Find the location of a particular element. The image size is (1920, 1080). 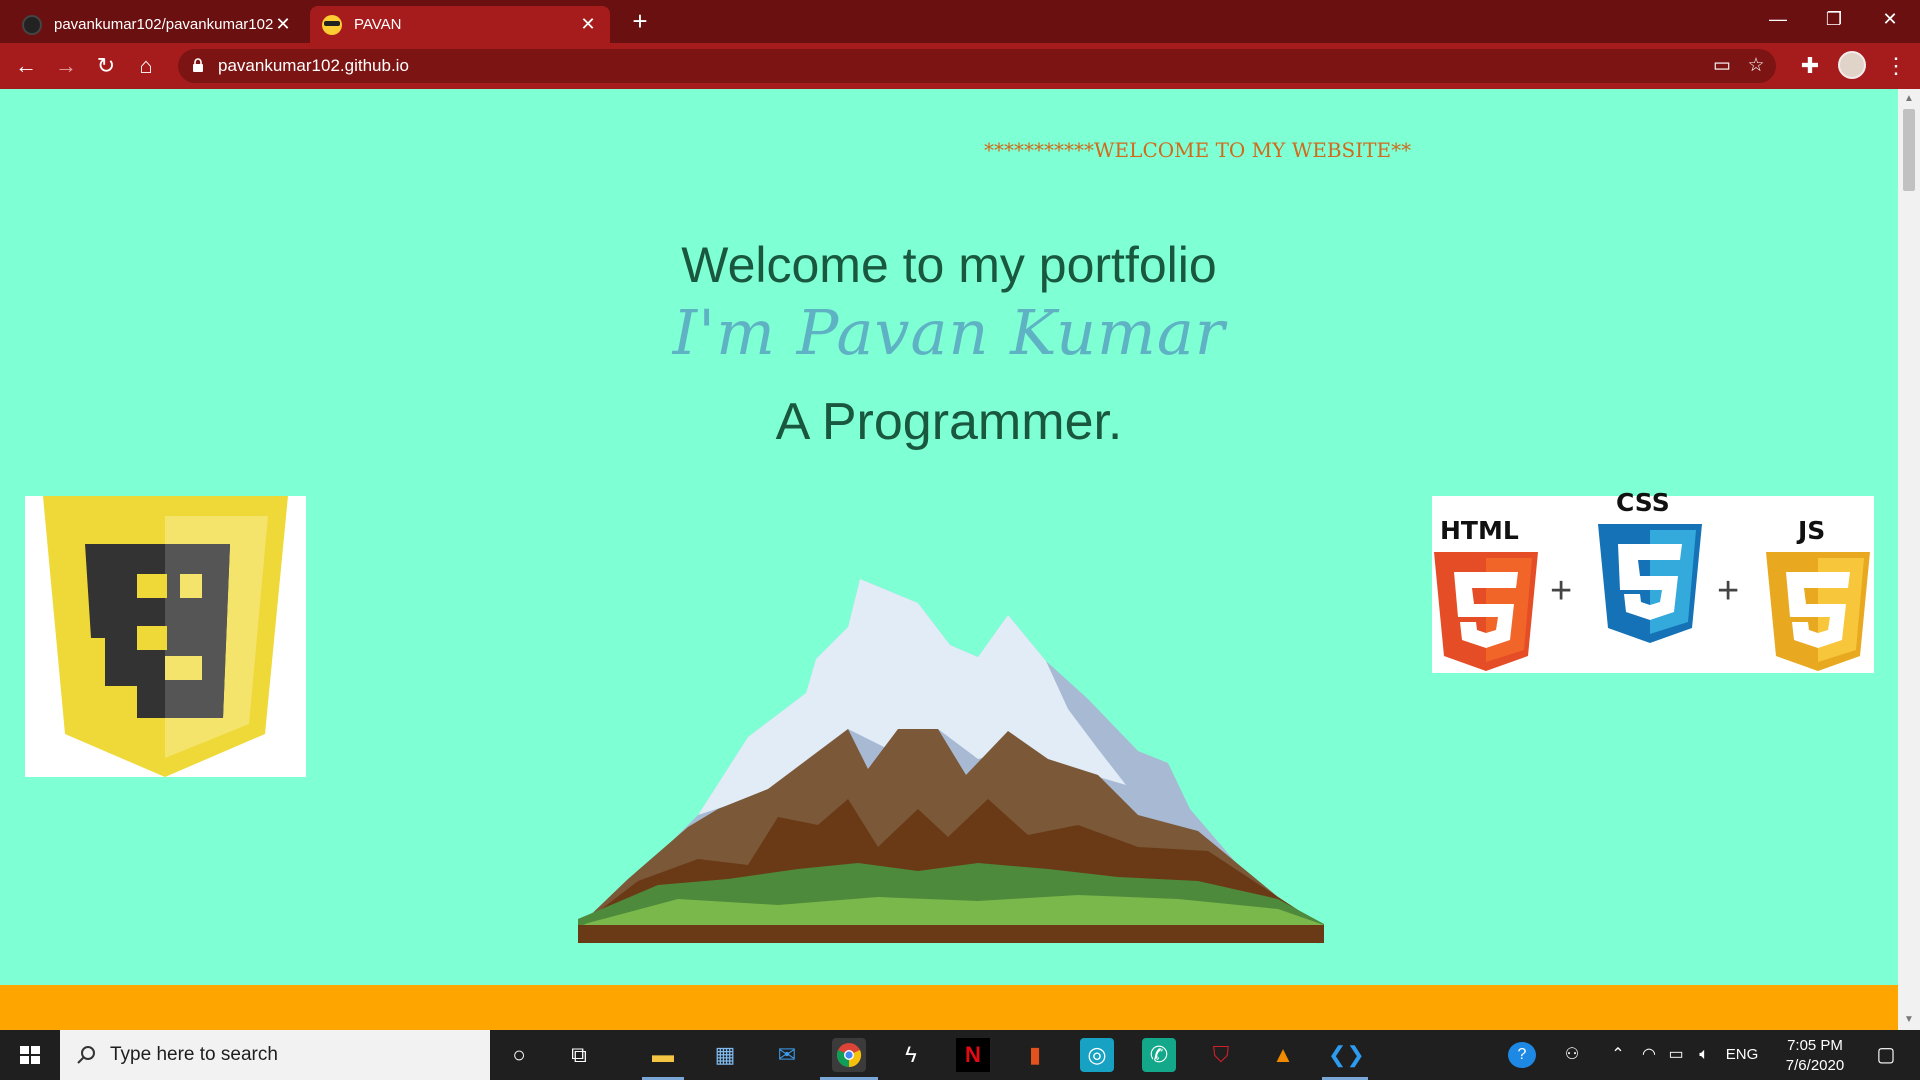

microsoft-store-icon: ▦ is located at coordinates (725, 1055).